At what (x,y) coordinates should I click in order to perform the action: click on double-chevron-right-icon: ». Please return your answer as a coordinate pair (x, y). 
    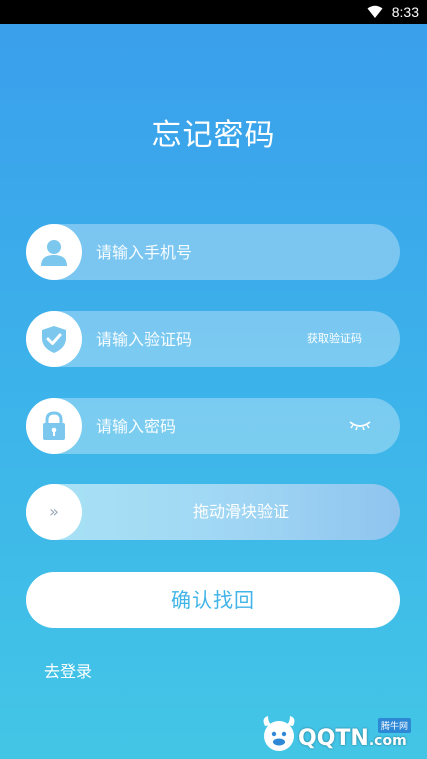
    Looking at the image, I should click on (54, 511).